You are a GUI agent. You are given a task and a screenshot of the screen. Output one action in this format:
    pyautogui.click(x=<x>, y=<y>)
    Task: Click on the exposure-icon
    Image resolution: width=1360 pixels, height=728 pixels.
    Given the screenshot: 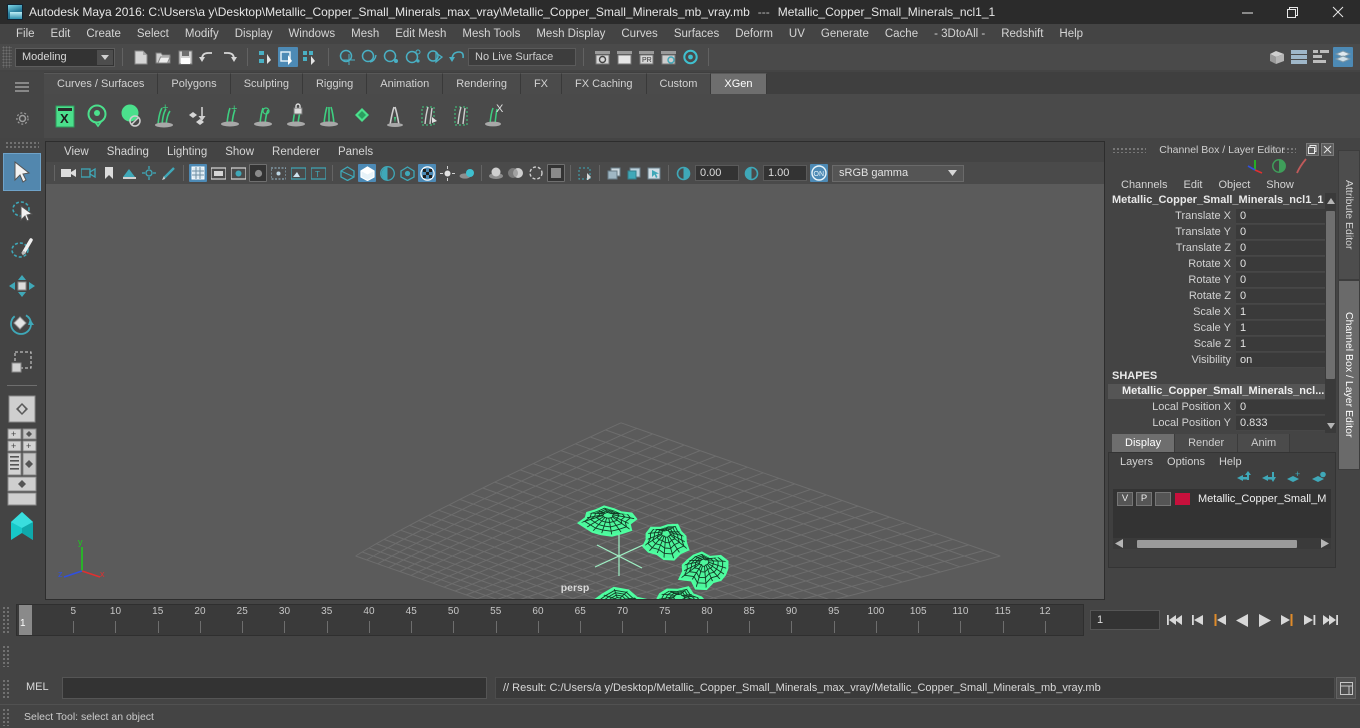 What is the action you would take?
    pyautogui.click(x=683, y=173)
    